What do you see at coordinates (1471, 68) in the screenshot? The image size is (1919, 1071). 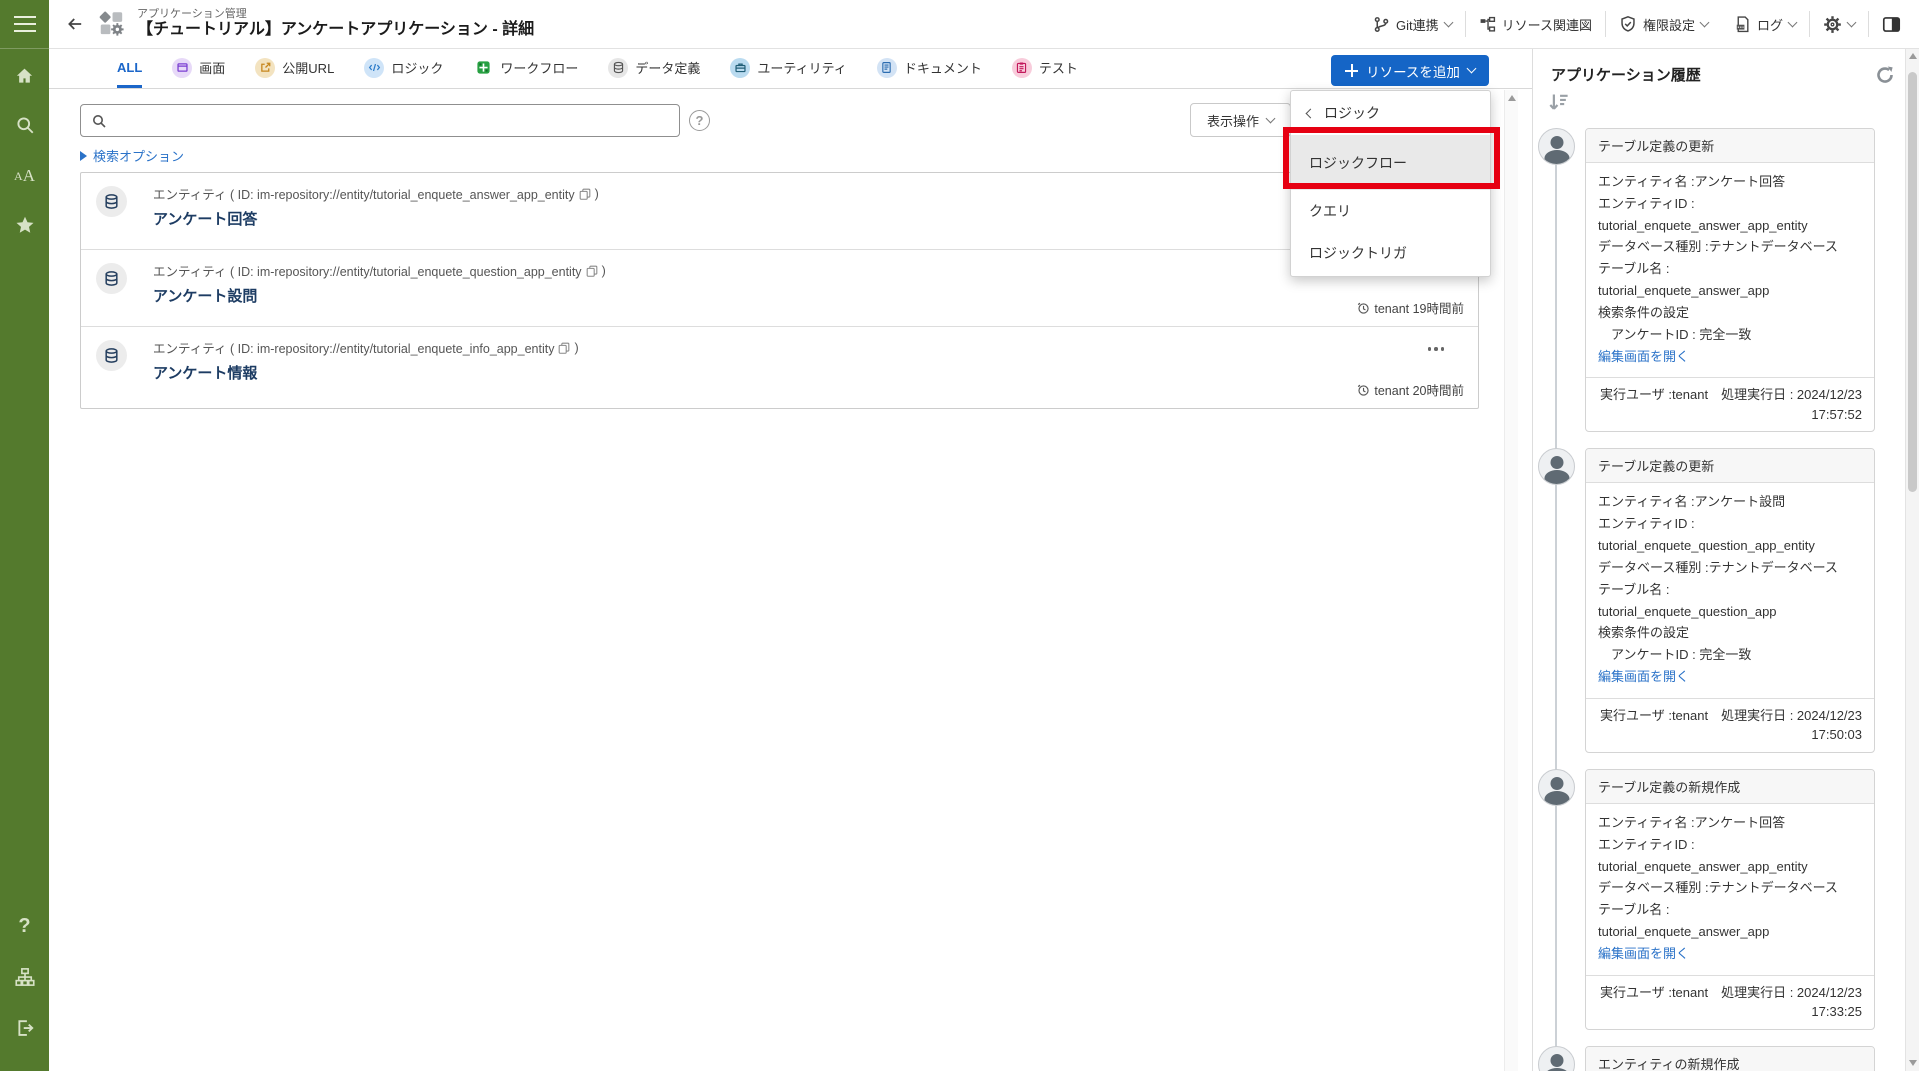 I see `chevron-down-icon` at bounding box center [1471, 68].